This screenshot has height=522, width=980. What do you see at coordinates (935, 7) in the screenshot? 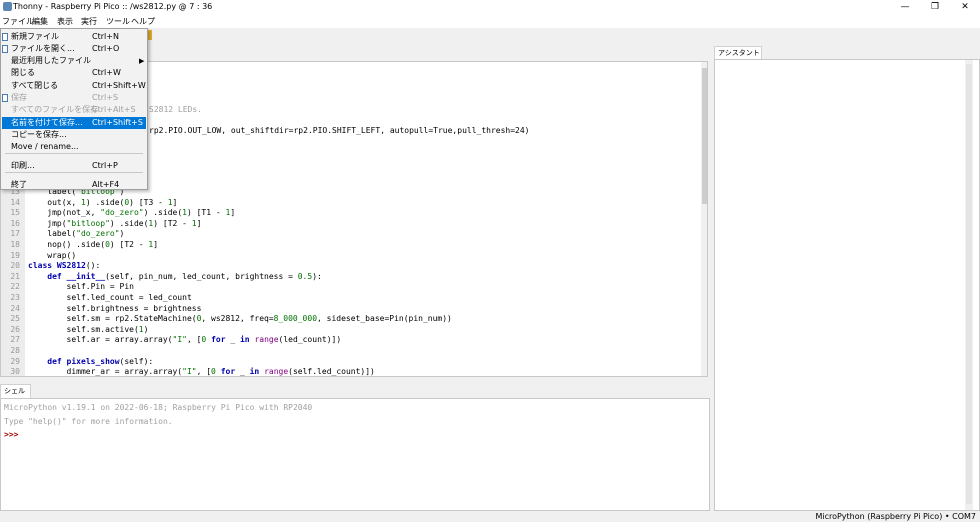
I see `maximize-icon: ❐` at bounding box center [935, 7].